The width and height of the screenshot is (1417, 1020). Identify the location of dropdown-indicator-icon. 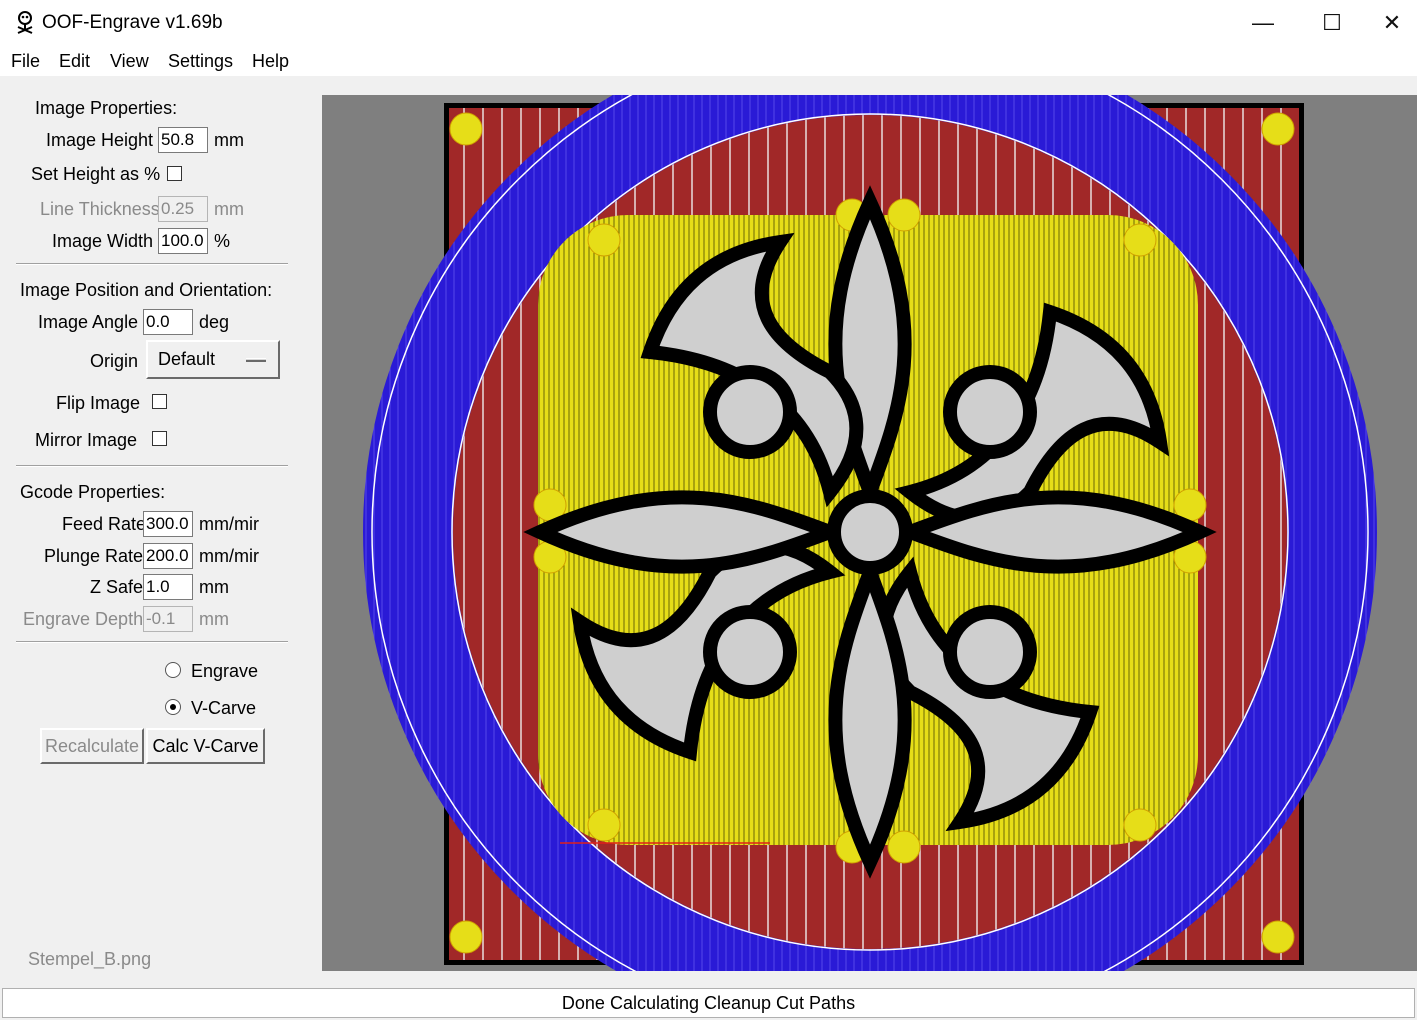
(256, 360).